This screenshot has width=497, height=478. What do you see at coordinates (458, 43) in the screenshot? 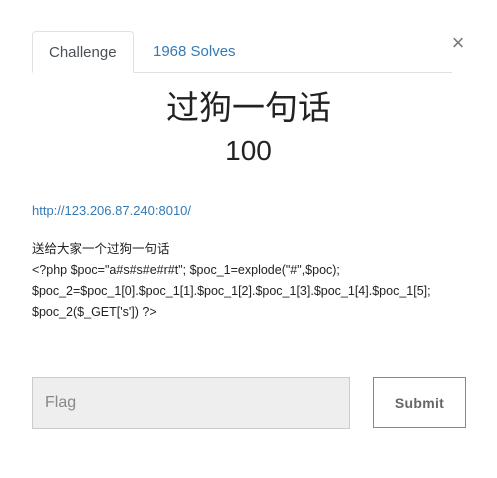
I see `close-icon: ×` at bounding box center [458, 43].